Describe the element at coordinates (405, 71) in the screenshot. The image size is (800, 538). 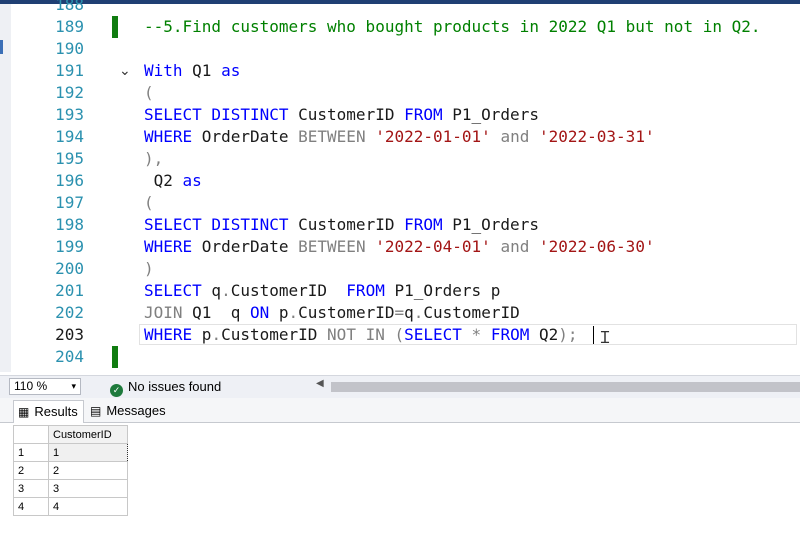
I see `editor-line: 191 ⌄ With Q1 as` at that location.